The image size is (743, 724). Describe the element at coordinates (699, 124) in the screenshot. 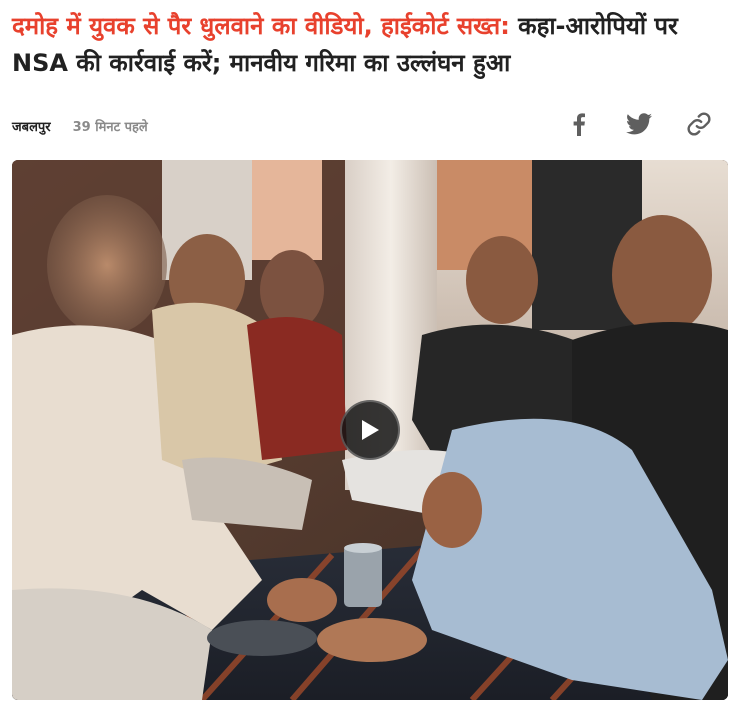

I see `link-icon` at that location.